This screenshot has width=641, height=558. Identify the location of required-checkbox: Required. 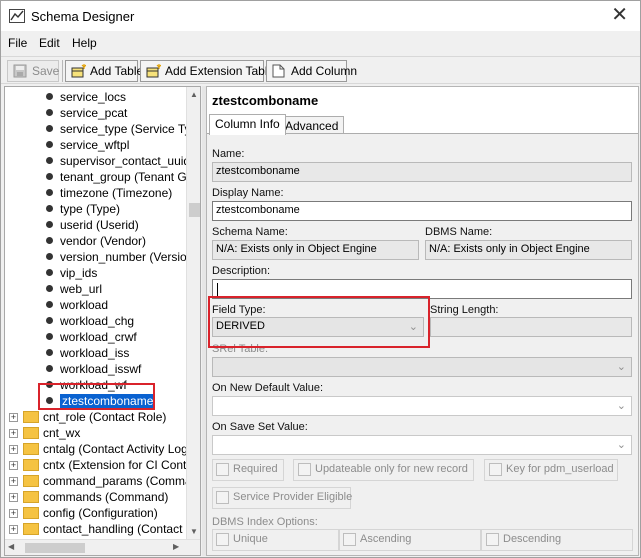
(247, 470).